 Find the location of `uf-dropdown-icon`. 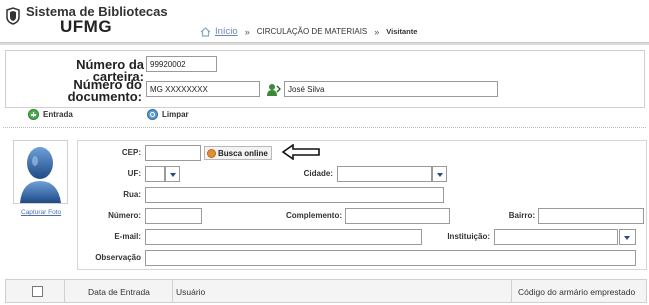

uf-dropdown-icon is located at coordinates (172, 174).